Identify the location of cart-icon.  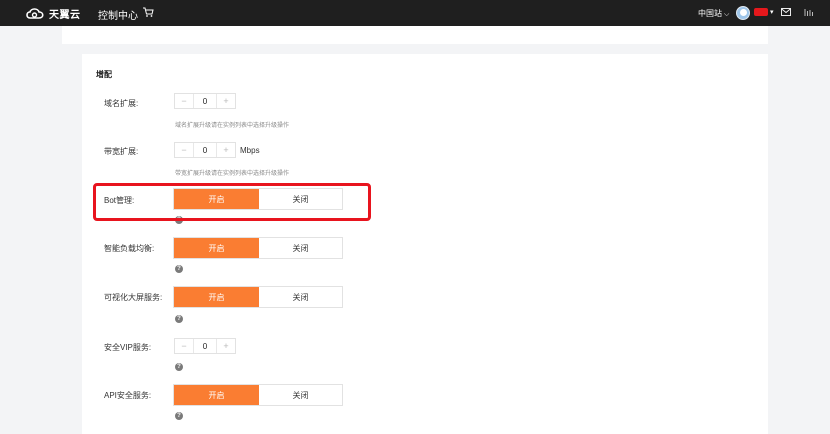
(148, 12).